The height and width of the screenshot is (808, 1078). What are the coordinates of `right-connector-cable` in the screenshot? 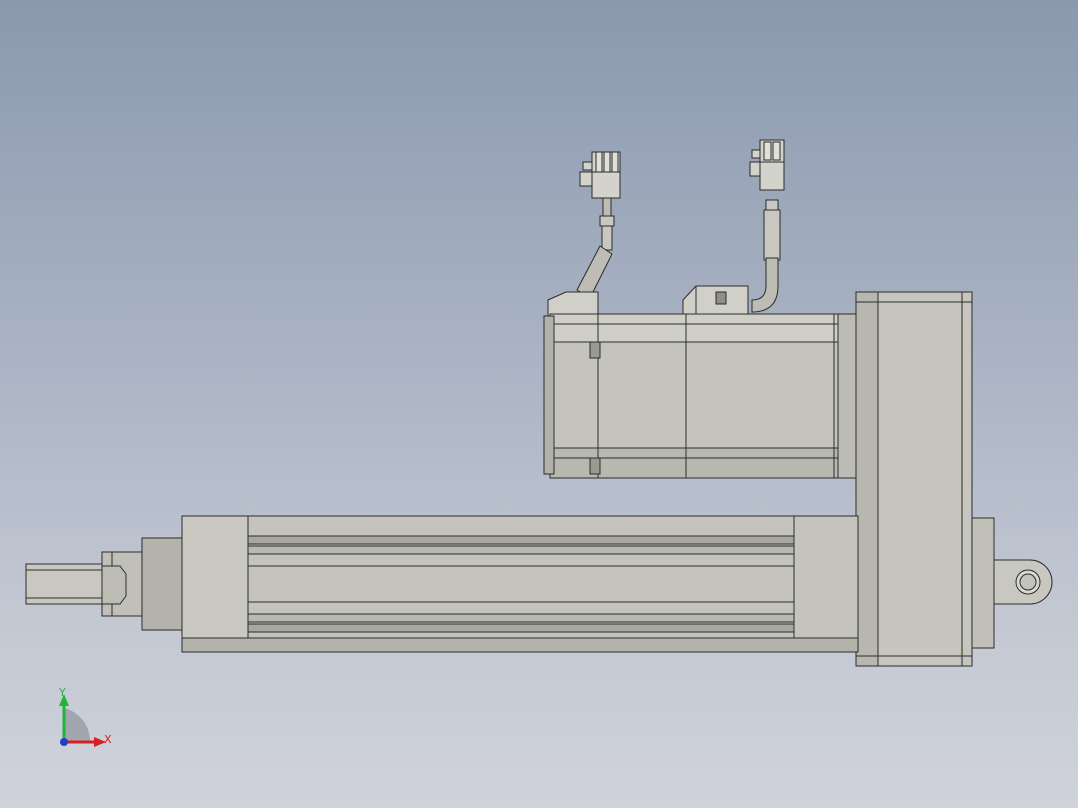 It's located at (767, 226).